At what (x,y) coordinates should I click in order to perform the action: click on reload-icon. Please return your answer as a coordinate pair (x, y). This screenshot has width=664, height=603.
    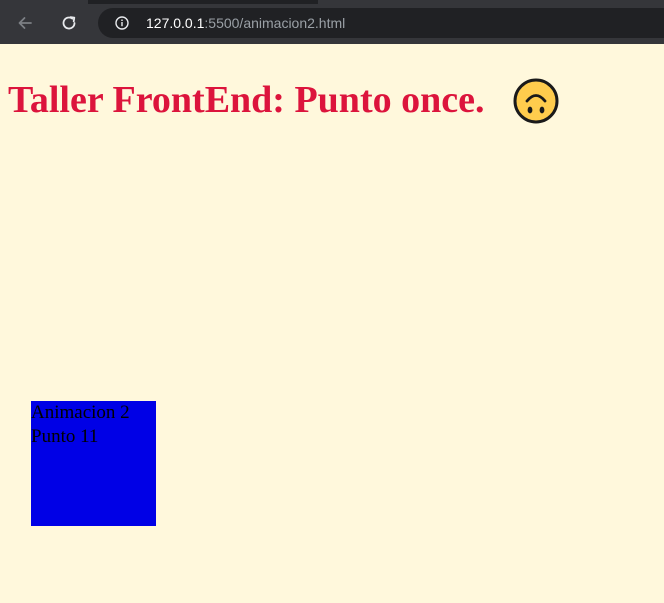
    Looking at the image, I should click on (69, 23).